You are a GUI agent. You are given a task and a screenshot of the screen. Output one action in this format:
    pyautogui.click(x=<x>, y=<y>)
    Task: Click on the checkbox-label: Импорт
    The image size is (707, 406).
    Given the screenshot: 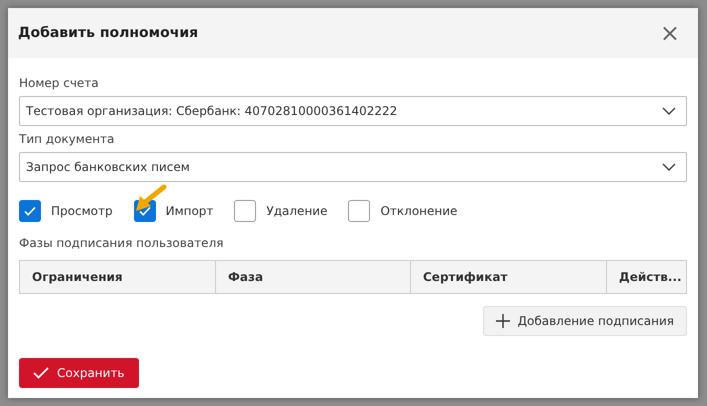 What is the action you would take?
    pyautogui.click(x=190, y=211)
    